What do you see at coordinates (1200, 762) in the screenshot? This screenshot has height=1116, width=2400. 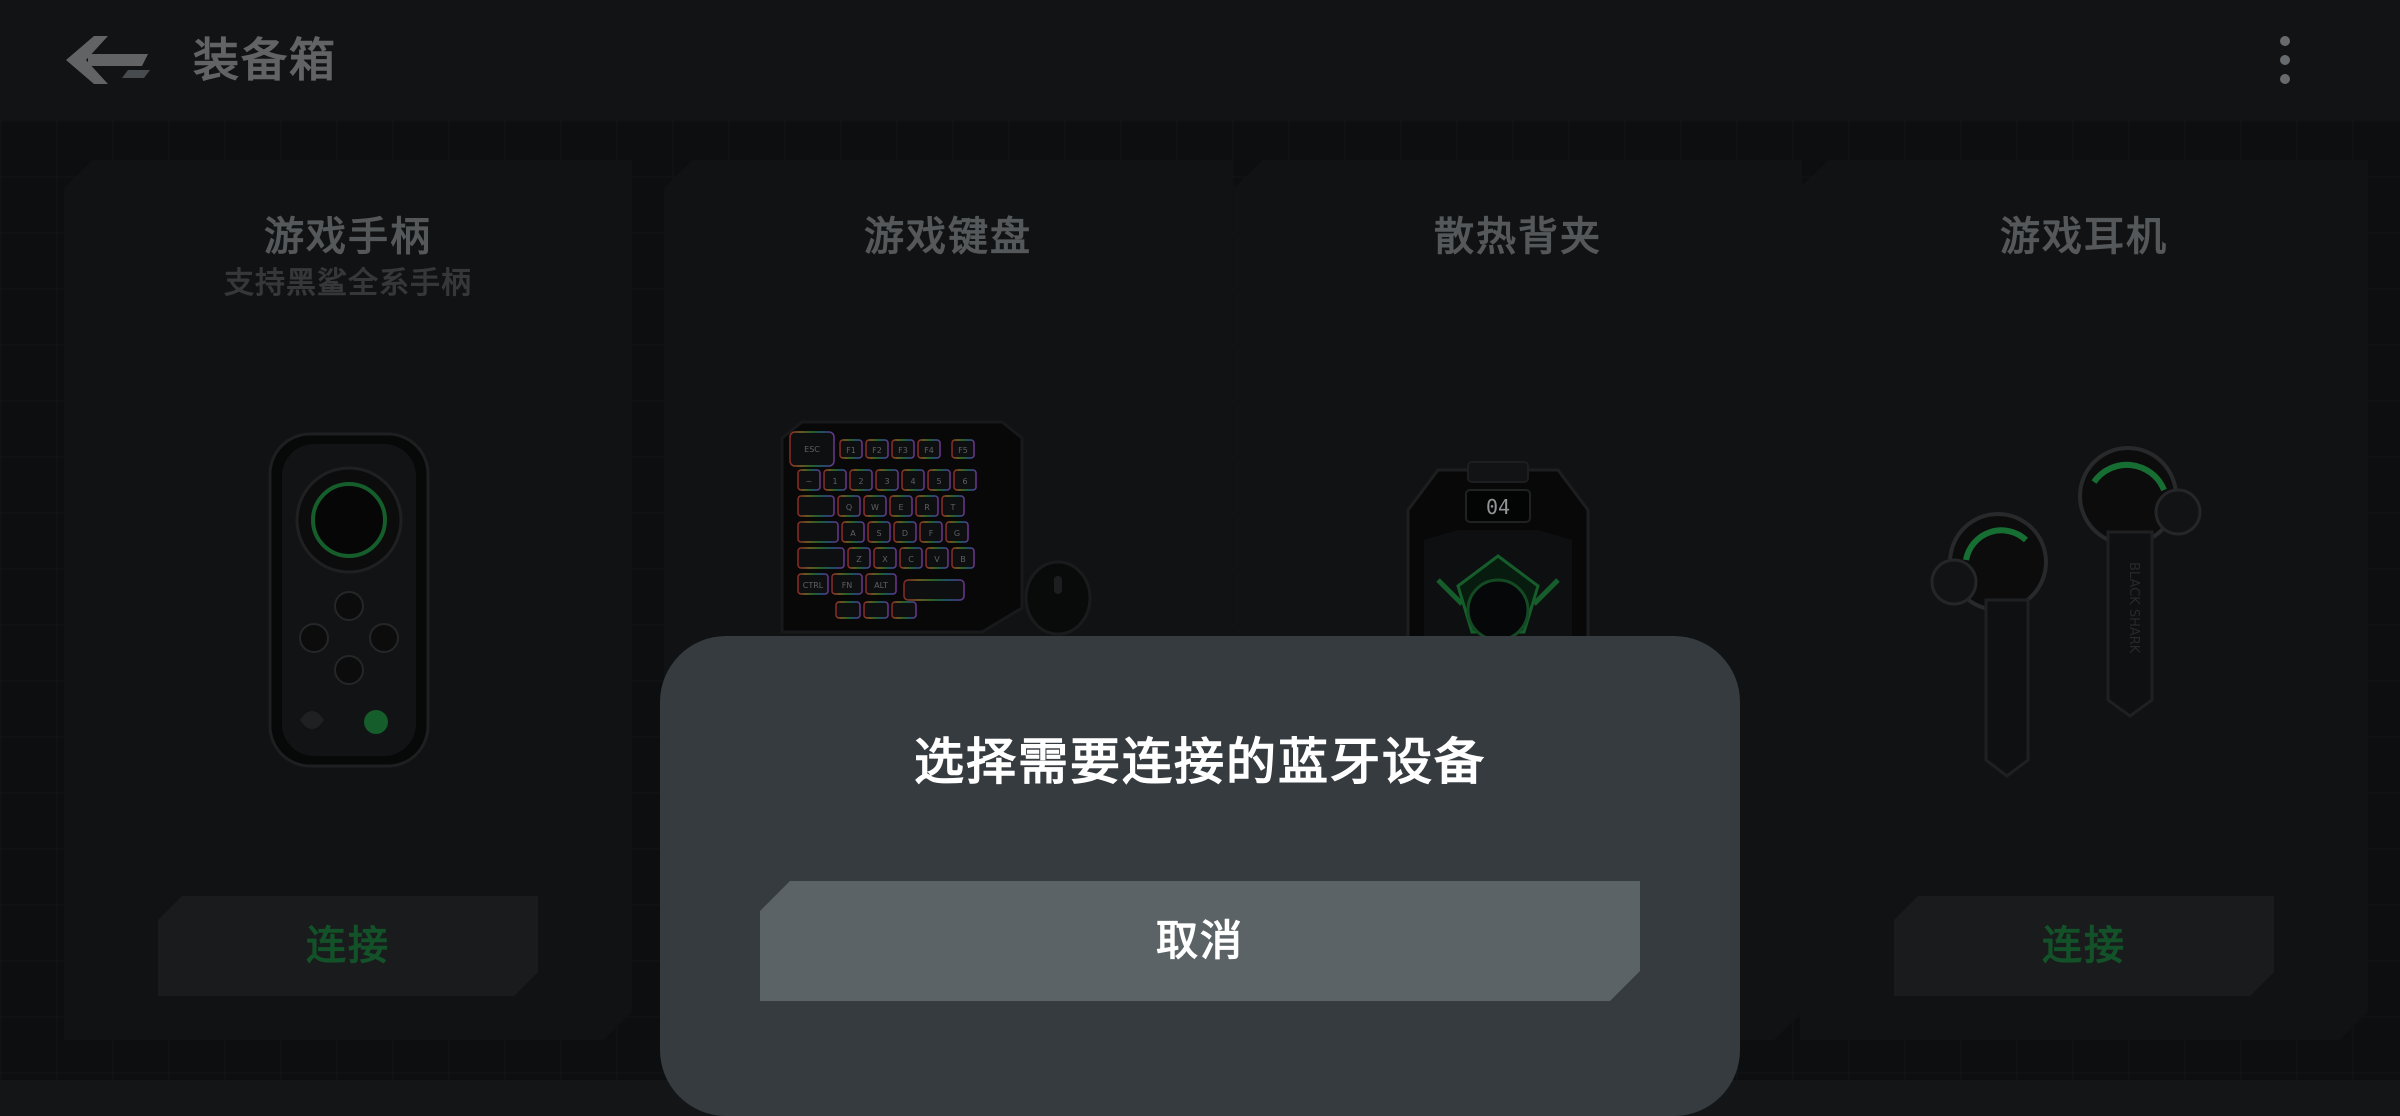 I see `dialog-title: 选择需要连接的蓝牙设备` at bounding box center [1200, 762].